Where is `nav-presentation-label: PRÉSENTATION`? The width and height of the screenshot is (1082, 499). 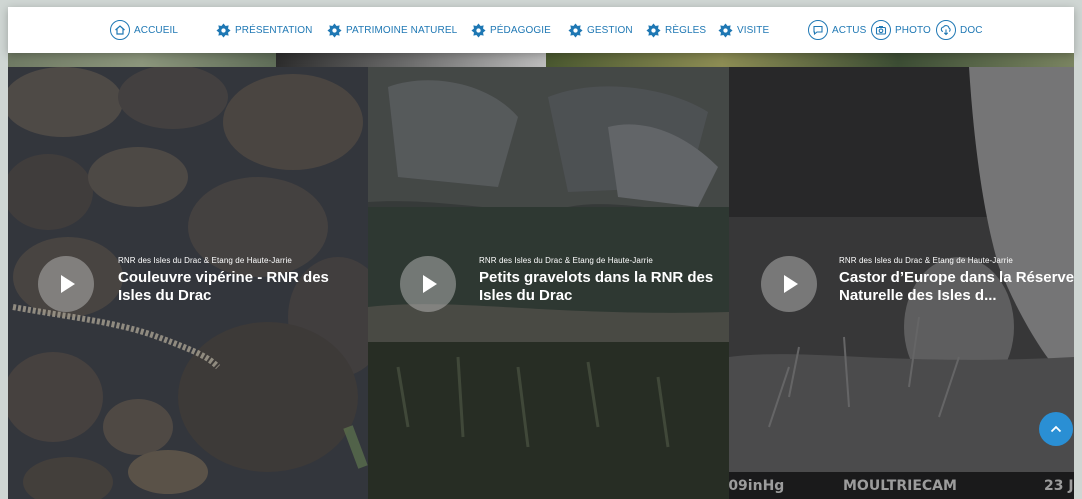
nav-presentation-label: PRÉSENTATION is located at coordinates (274, 30).